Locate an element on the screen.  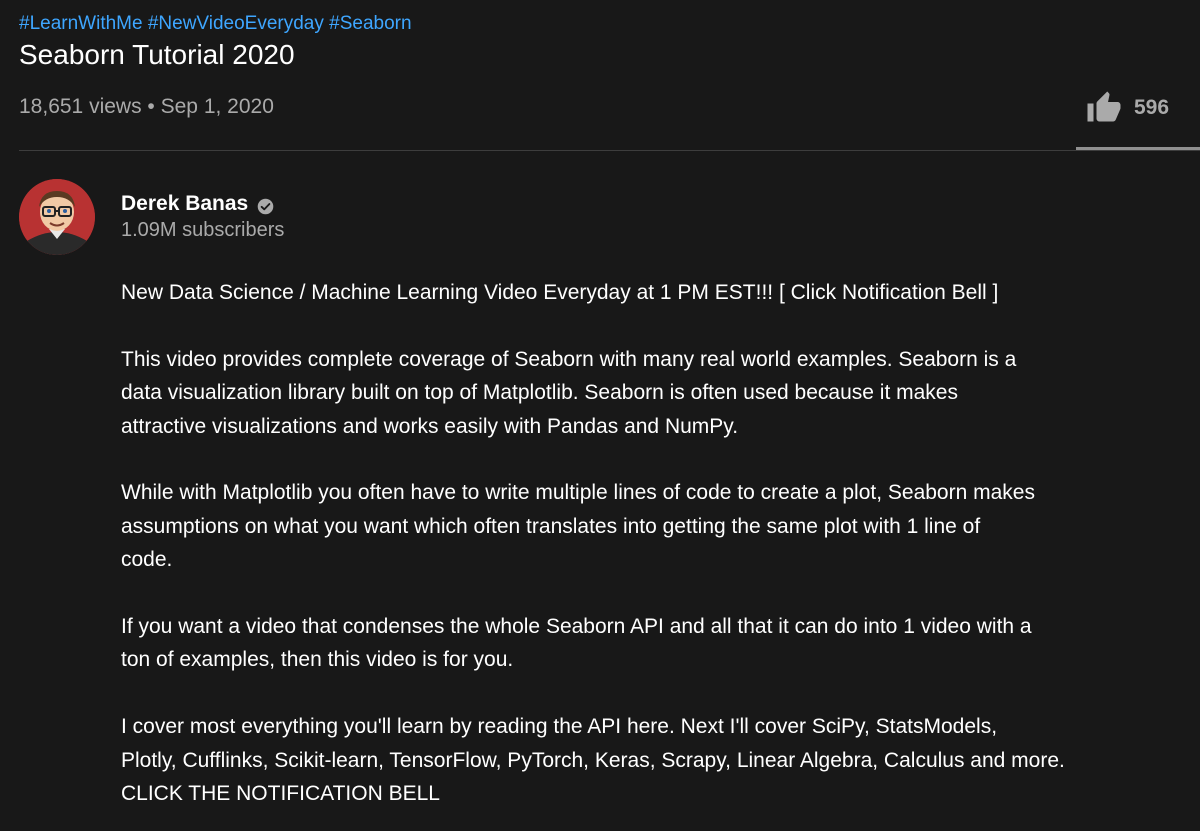
video-meta: 18,651 views • Sep 1, 2020 is located at coordinates (146, 107).